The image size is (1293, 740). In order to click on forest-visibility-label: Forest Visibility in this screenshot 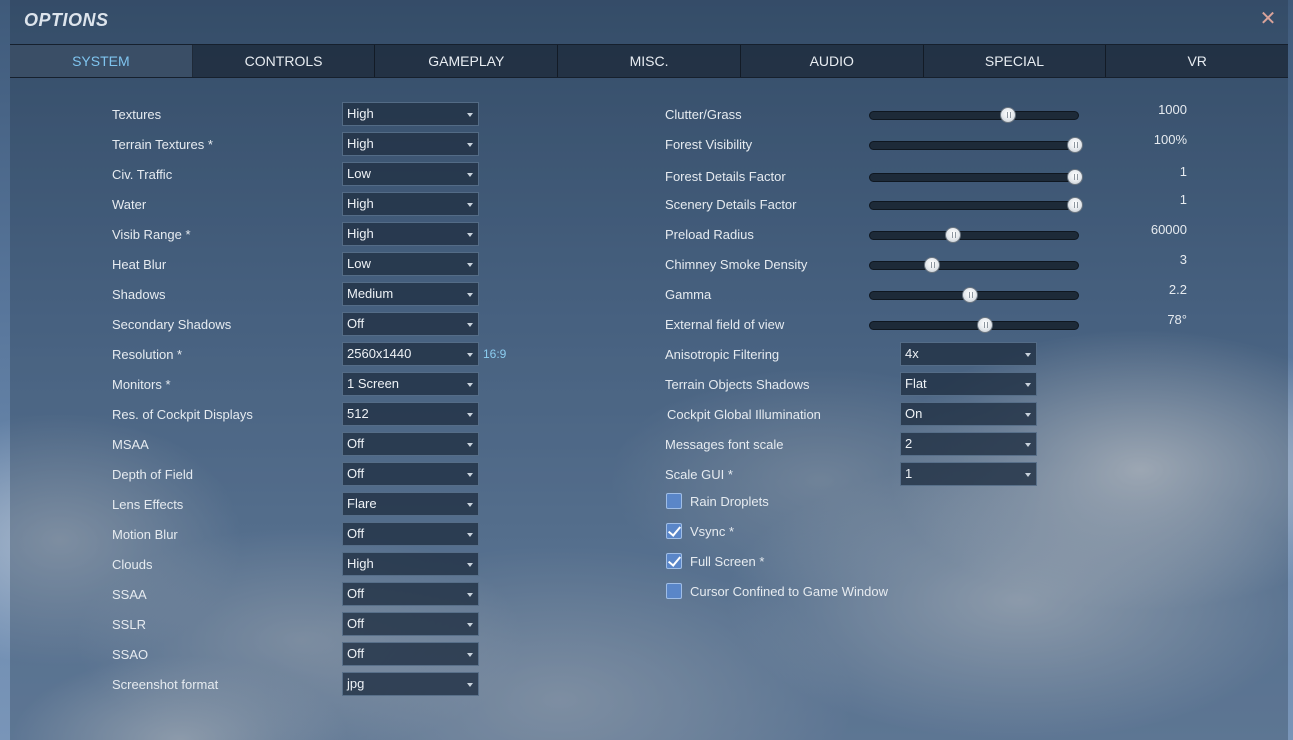, I will do `click(709, 144)`.